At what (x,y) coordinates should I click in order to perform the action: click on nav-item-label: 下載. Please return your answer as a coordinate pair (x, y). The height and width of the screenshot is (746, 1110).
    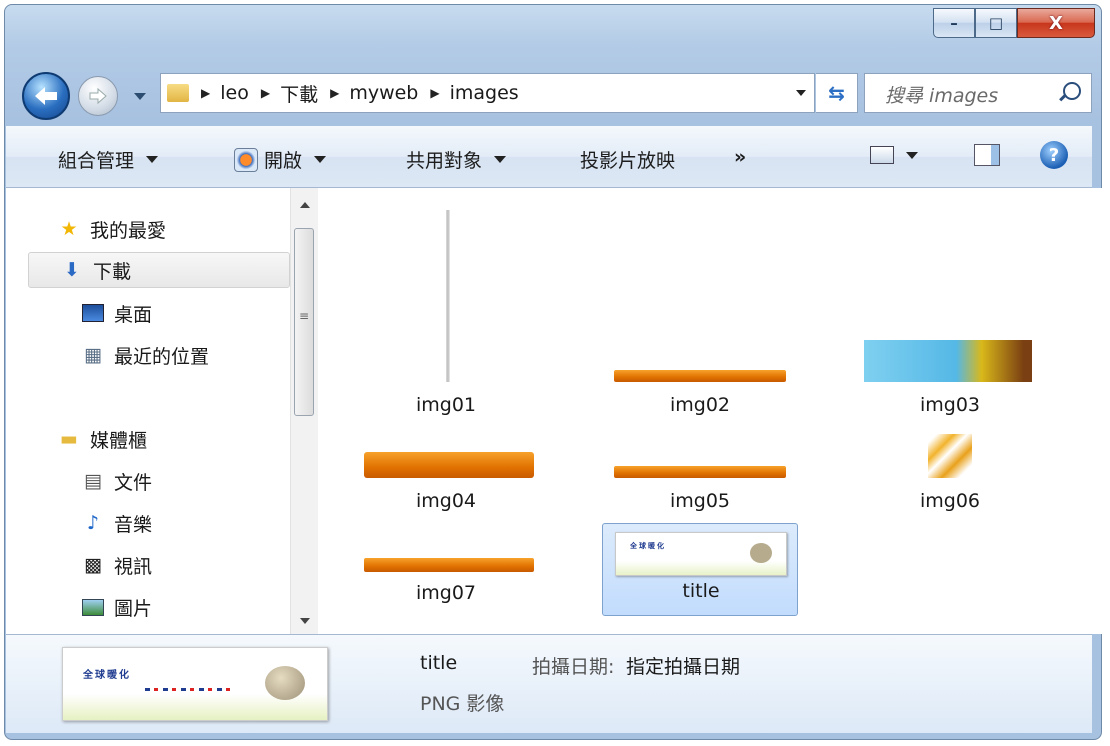
    Looking at the image, I should click on (112, 271).